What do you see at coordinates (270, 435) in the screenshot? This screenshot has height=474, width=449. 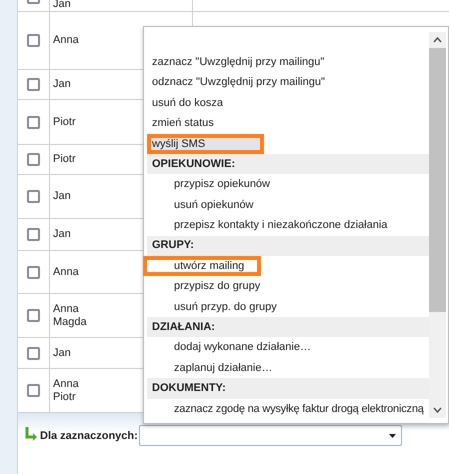 I see `bulk-action-select` at bounding box center [270, 435].